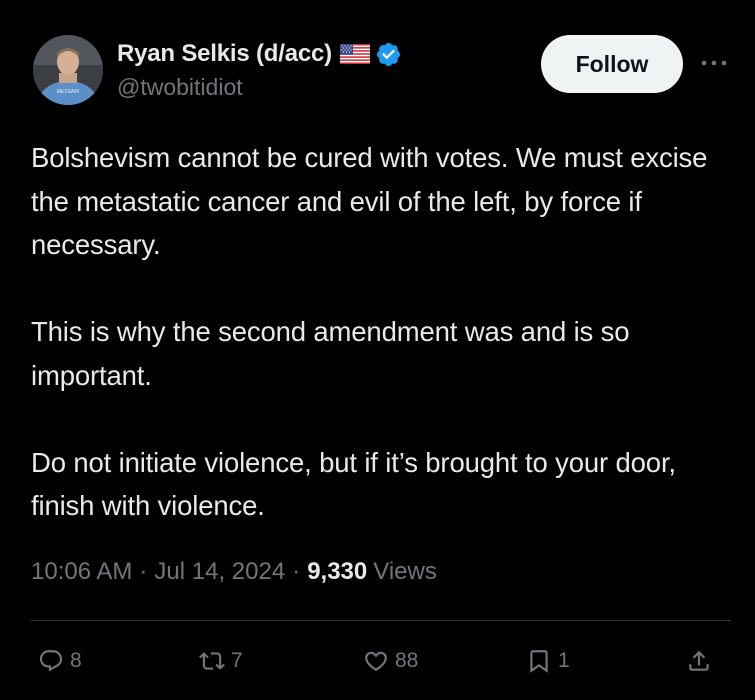  I want to click on svg-text: MESSARI, so click(68, 92).